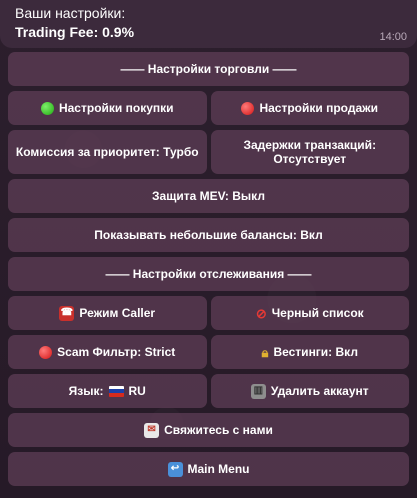 The height and width of the screenshot is (498, 417). I want to click on contact-us-button: ✉ Свяжитесь с нами, so click(208, 430).